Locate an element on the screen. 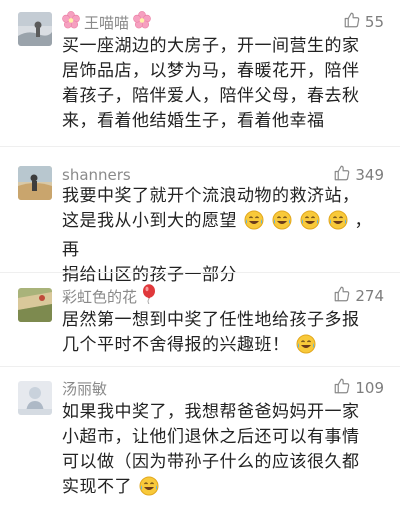 This screenshot has height=511, width=400. comment-line: 这是我从小到大的愿望 ，再 is located at coordinates (223, 236).